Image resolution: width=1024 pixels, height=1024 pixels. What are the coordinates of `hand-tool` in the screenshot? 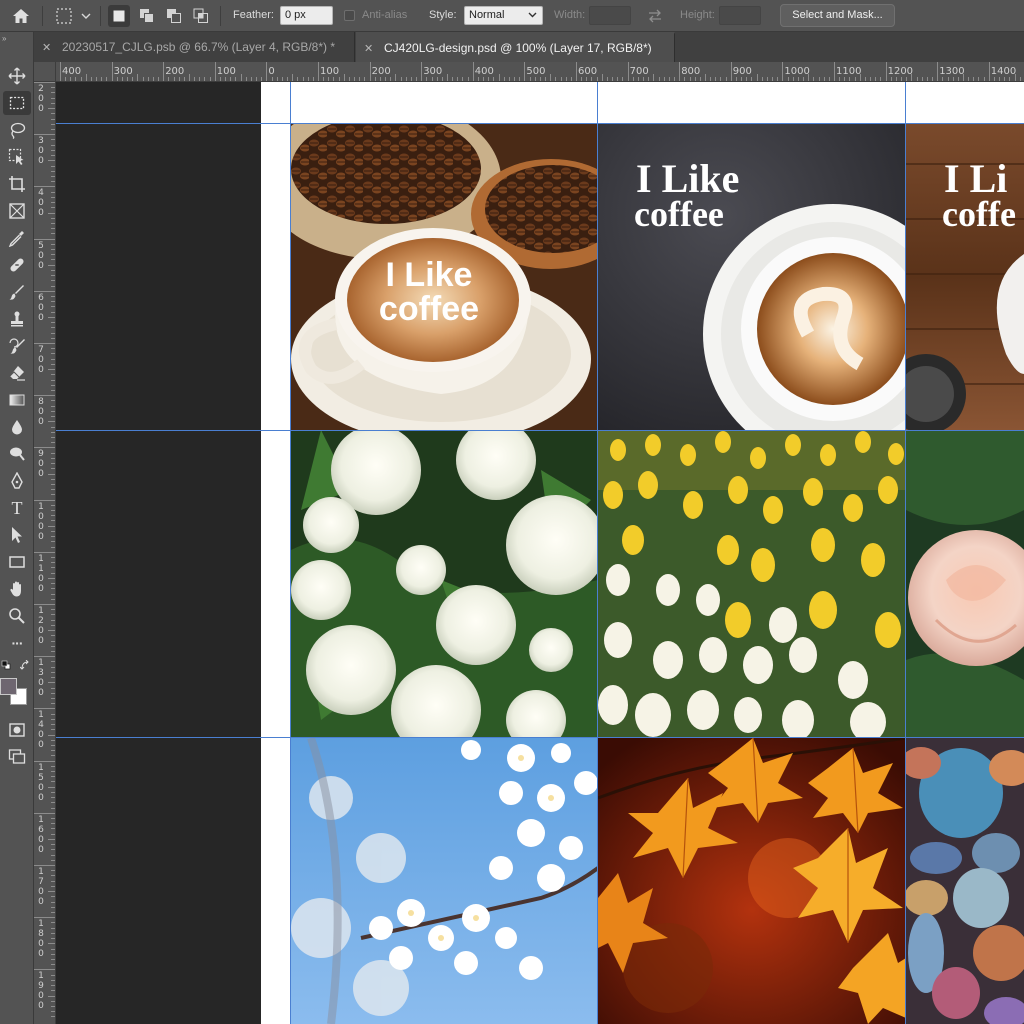 It's located at (17, 589).